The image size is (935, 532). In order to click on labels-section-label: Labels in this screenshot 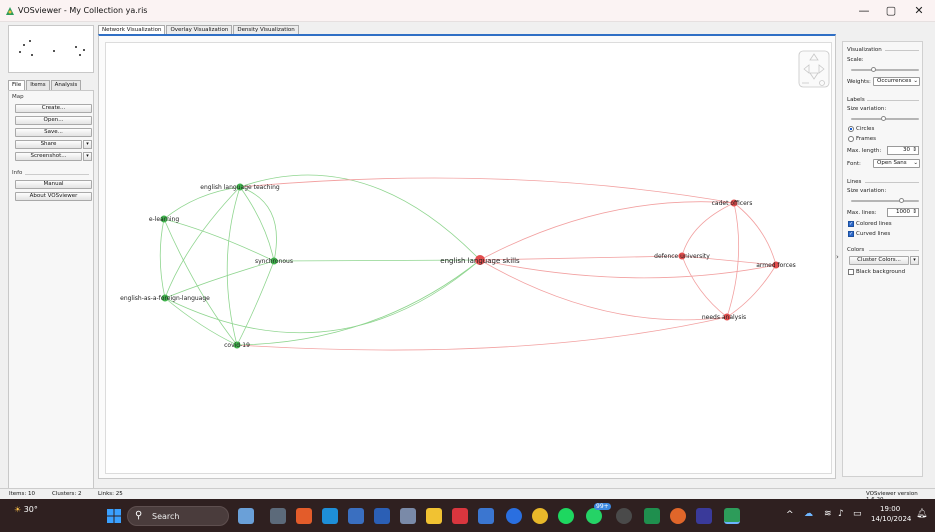, I will do `click(856, 100)`.